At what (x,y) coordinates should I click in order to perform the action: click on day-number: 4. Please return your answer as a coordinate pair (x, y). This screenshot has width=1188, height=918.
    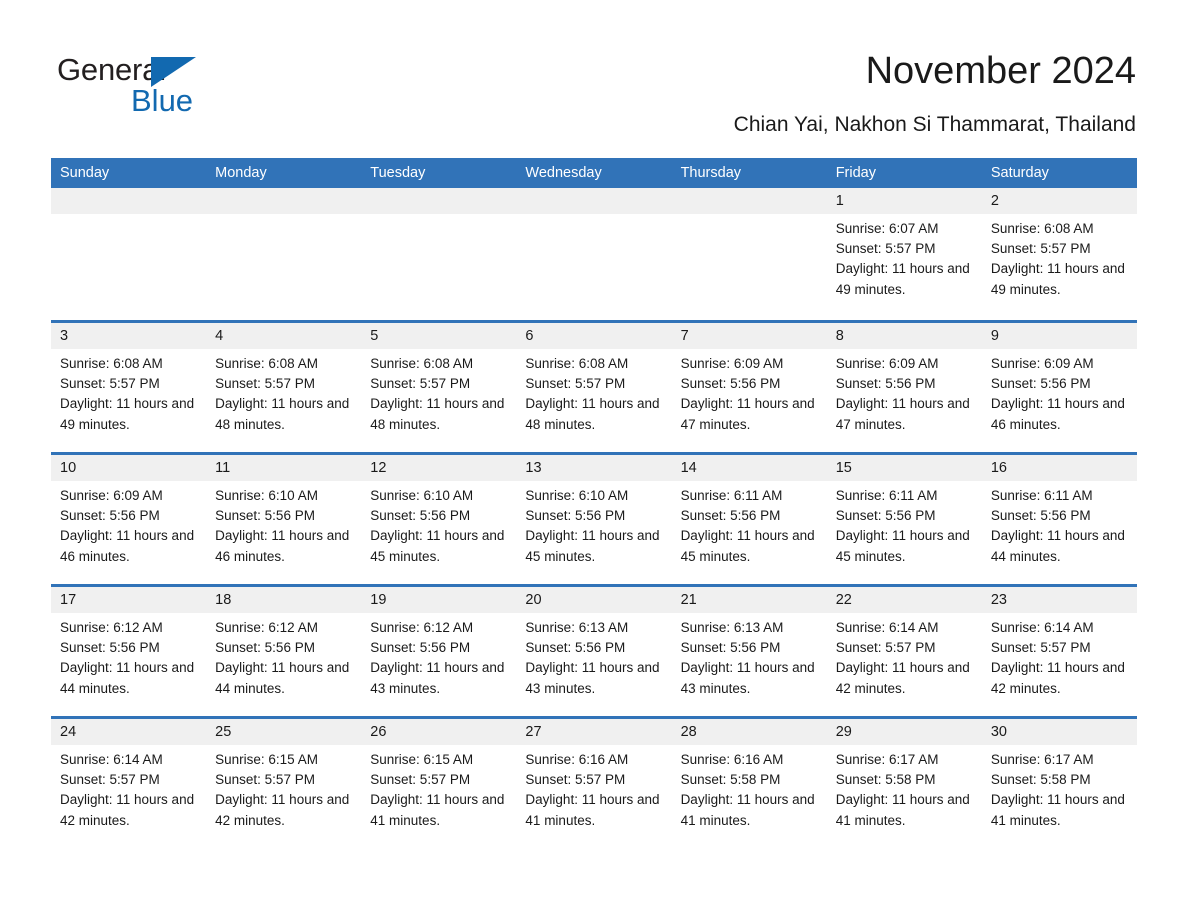
    Looking at the image, I should click on (284, 336).